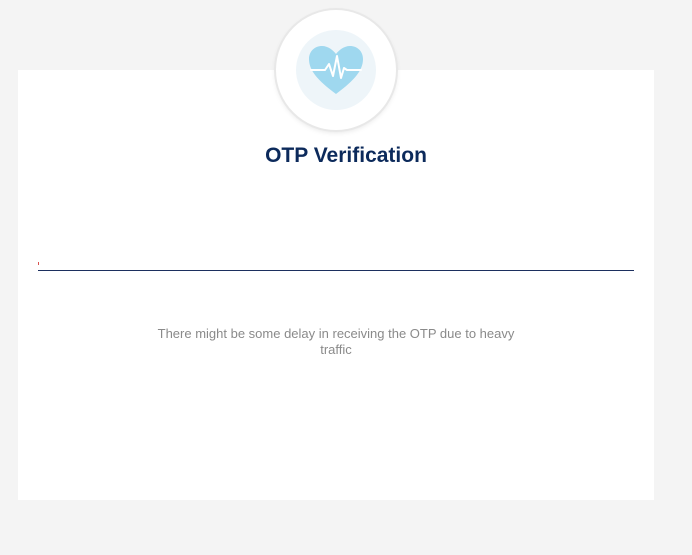  Describe the element at coordinates (346, 155) in the screenshot. I see `page-title: OTP Verification` at that location.